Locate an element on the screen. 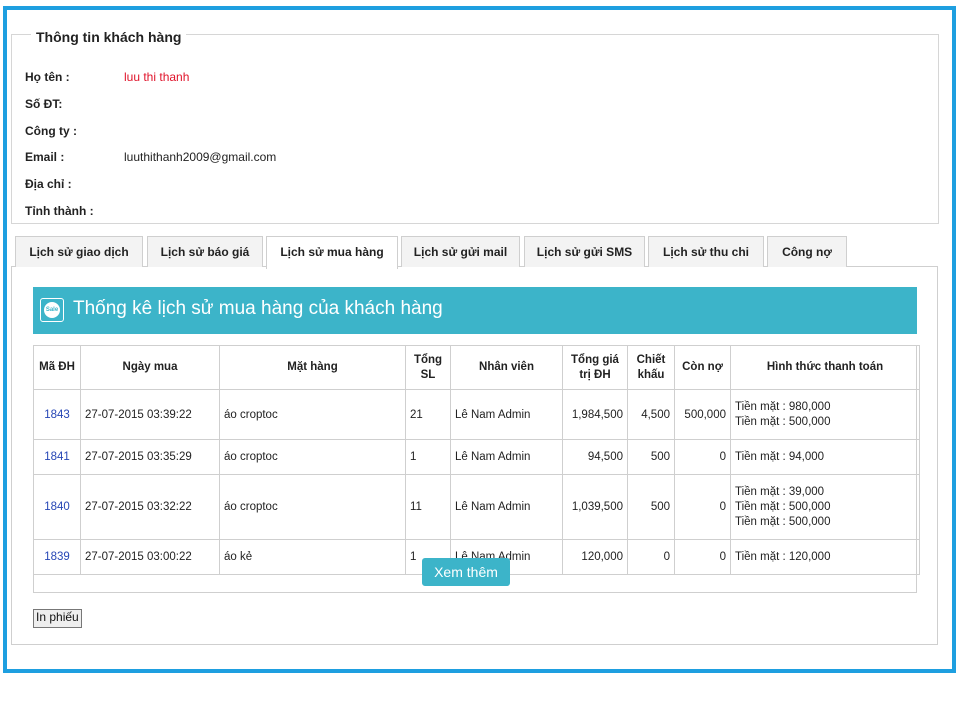 The width and height of the screenshot is (957, 720). payment-line: Tiền mặt : 120,000 is located at coordinates (783, 556).